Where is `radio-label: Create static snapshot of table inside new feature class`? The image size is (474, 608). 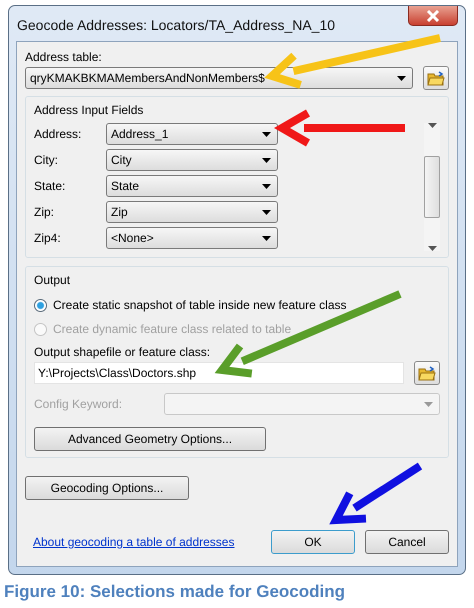 radio-label: Create static snapshot of table inside new feature class is located at coordinates (199, 305).